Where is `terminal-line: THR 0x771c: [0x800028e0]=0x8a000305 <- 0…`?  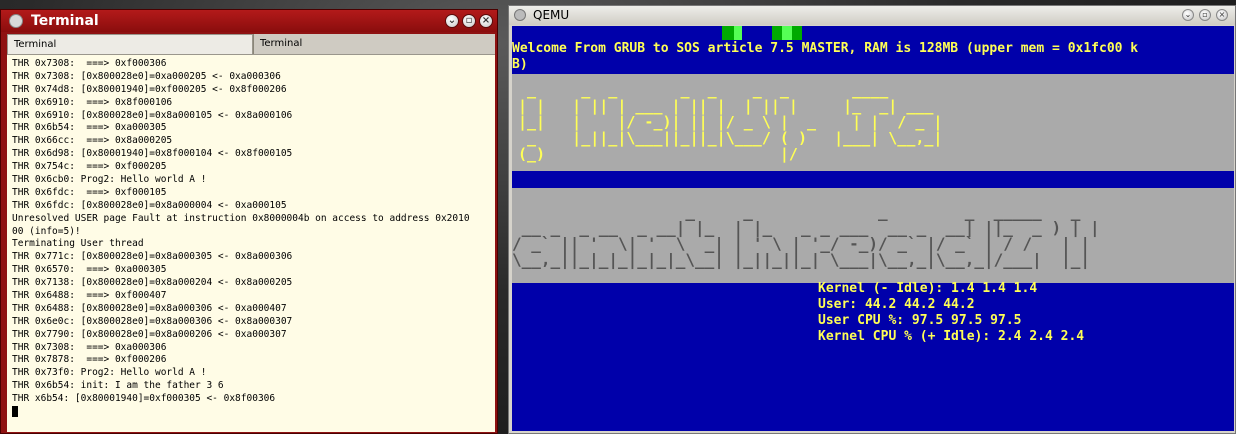 terminal-line: THR 0x771c: [0x800028e0]=0x8a000305 <- 0… is located at coordinates (152, 257).